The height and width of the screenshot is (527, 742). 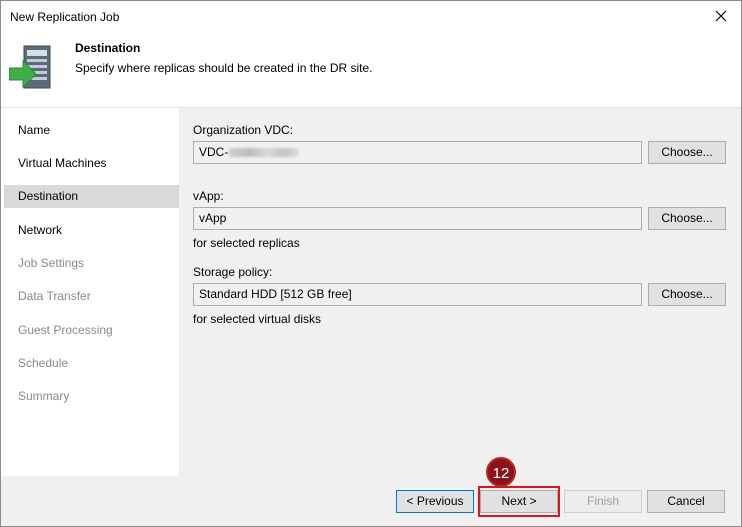 I want to click on sidebar-item-guest-processing: Guest Processing, so click(x=65, y=330).